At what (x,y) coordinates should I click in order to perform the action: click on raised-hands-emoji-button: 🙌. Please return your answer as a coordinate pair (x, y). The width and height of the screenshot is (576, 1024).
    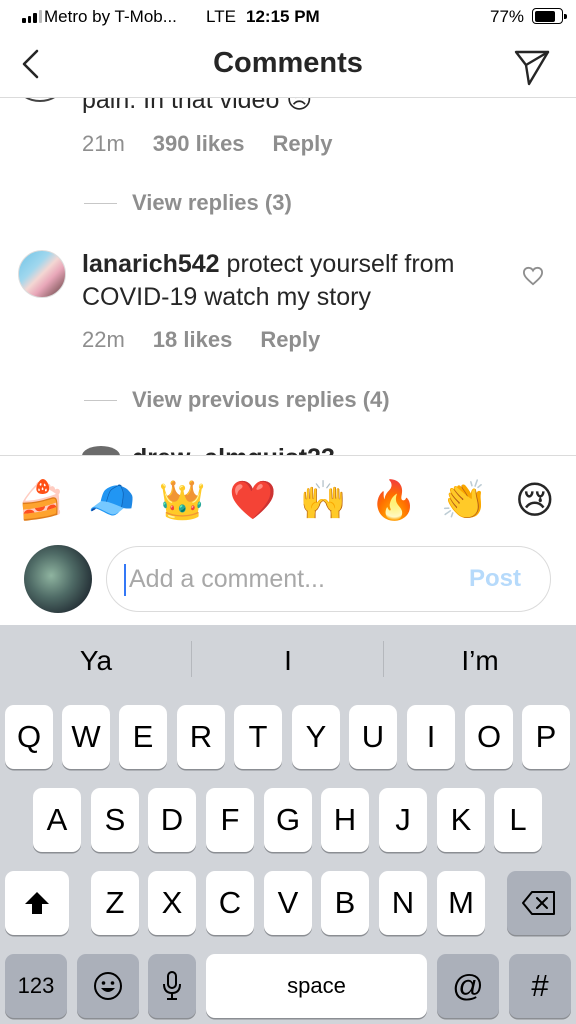
    Looking at the image, I should click on (323, 501).